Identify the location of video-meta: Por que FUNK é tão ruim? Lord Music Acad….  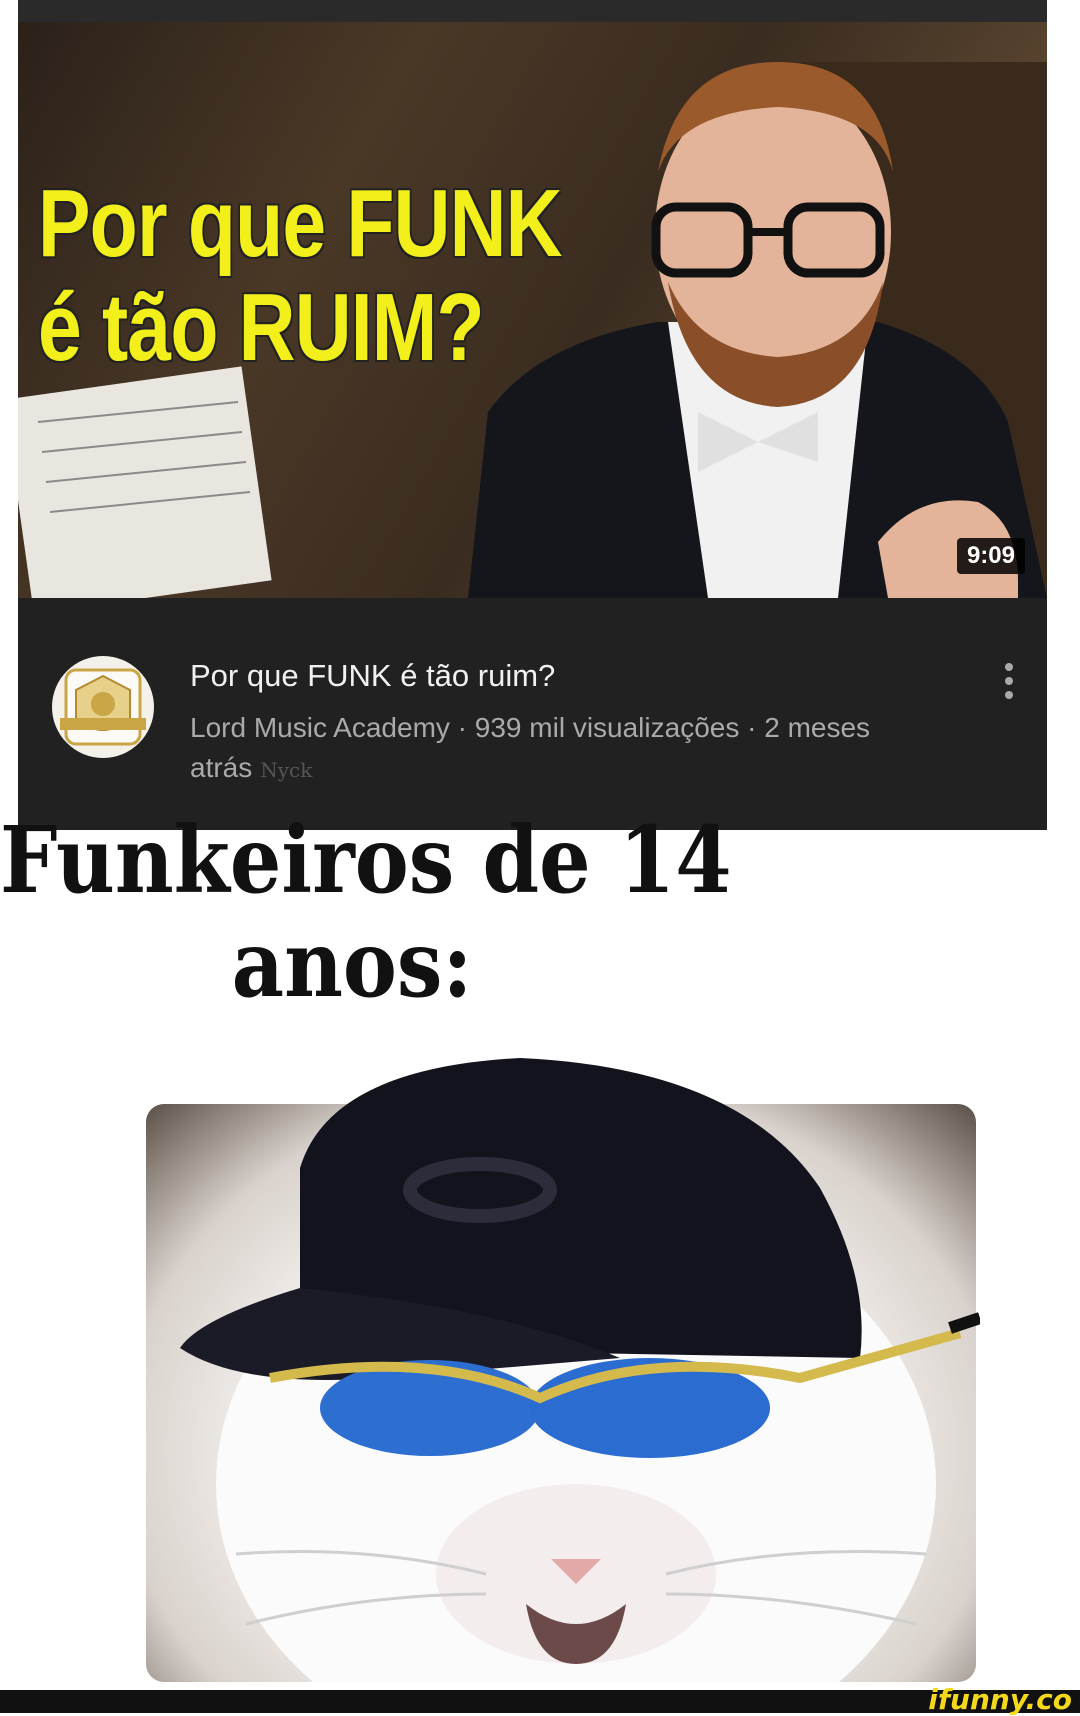
(532, 714).